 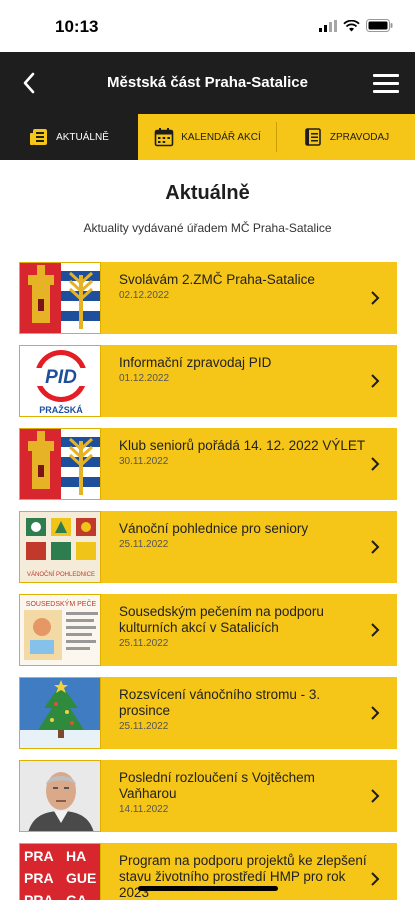 I want to click on page-title: Aktuálně, so click(x=207, y=193).